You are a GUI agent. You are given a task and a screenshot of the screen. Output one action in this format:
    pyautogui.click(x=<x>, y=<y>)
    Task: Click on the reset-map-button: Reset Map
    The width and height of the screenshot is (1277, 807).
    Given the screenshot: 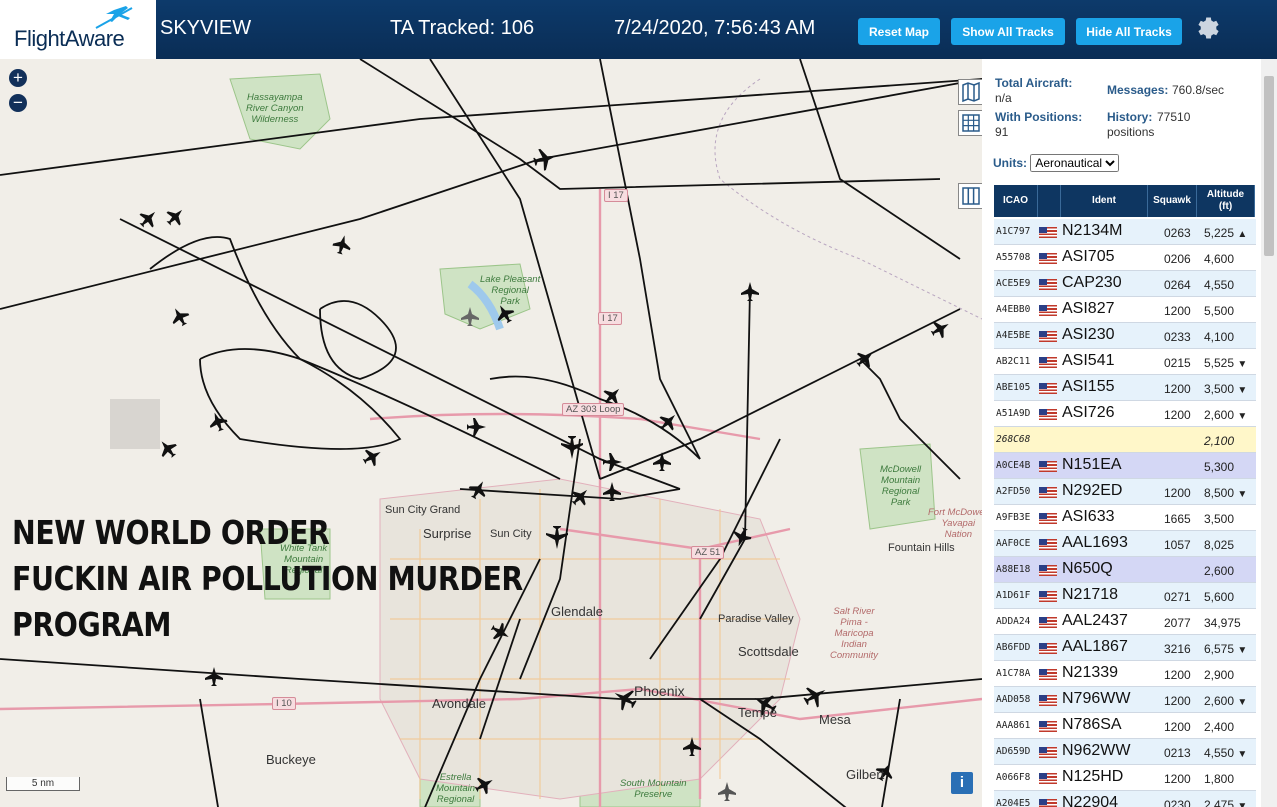 What is the action you would take?
    pyautogui.click(x=899, y=31)
    